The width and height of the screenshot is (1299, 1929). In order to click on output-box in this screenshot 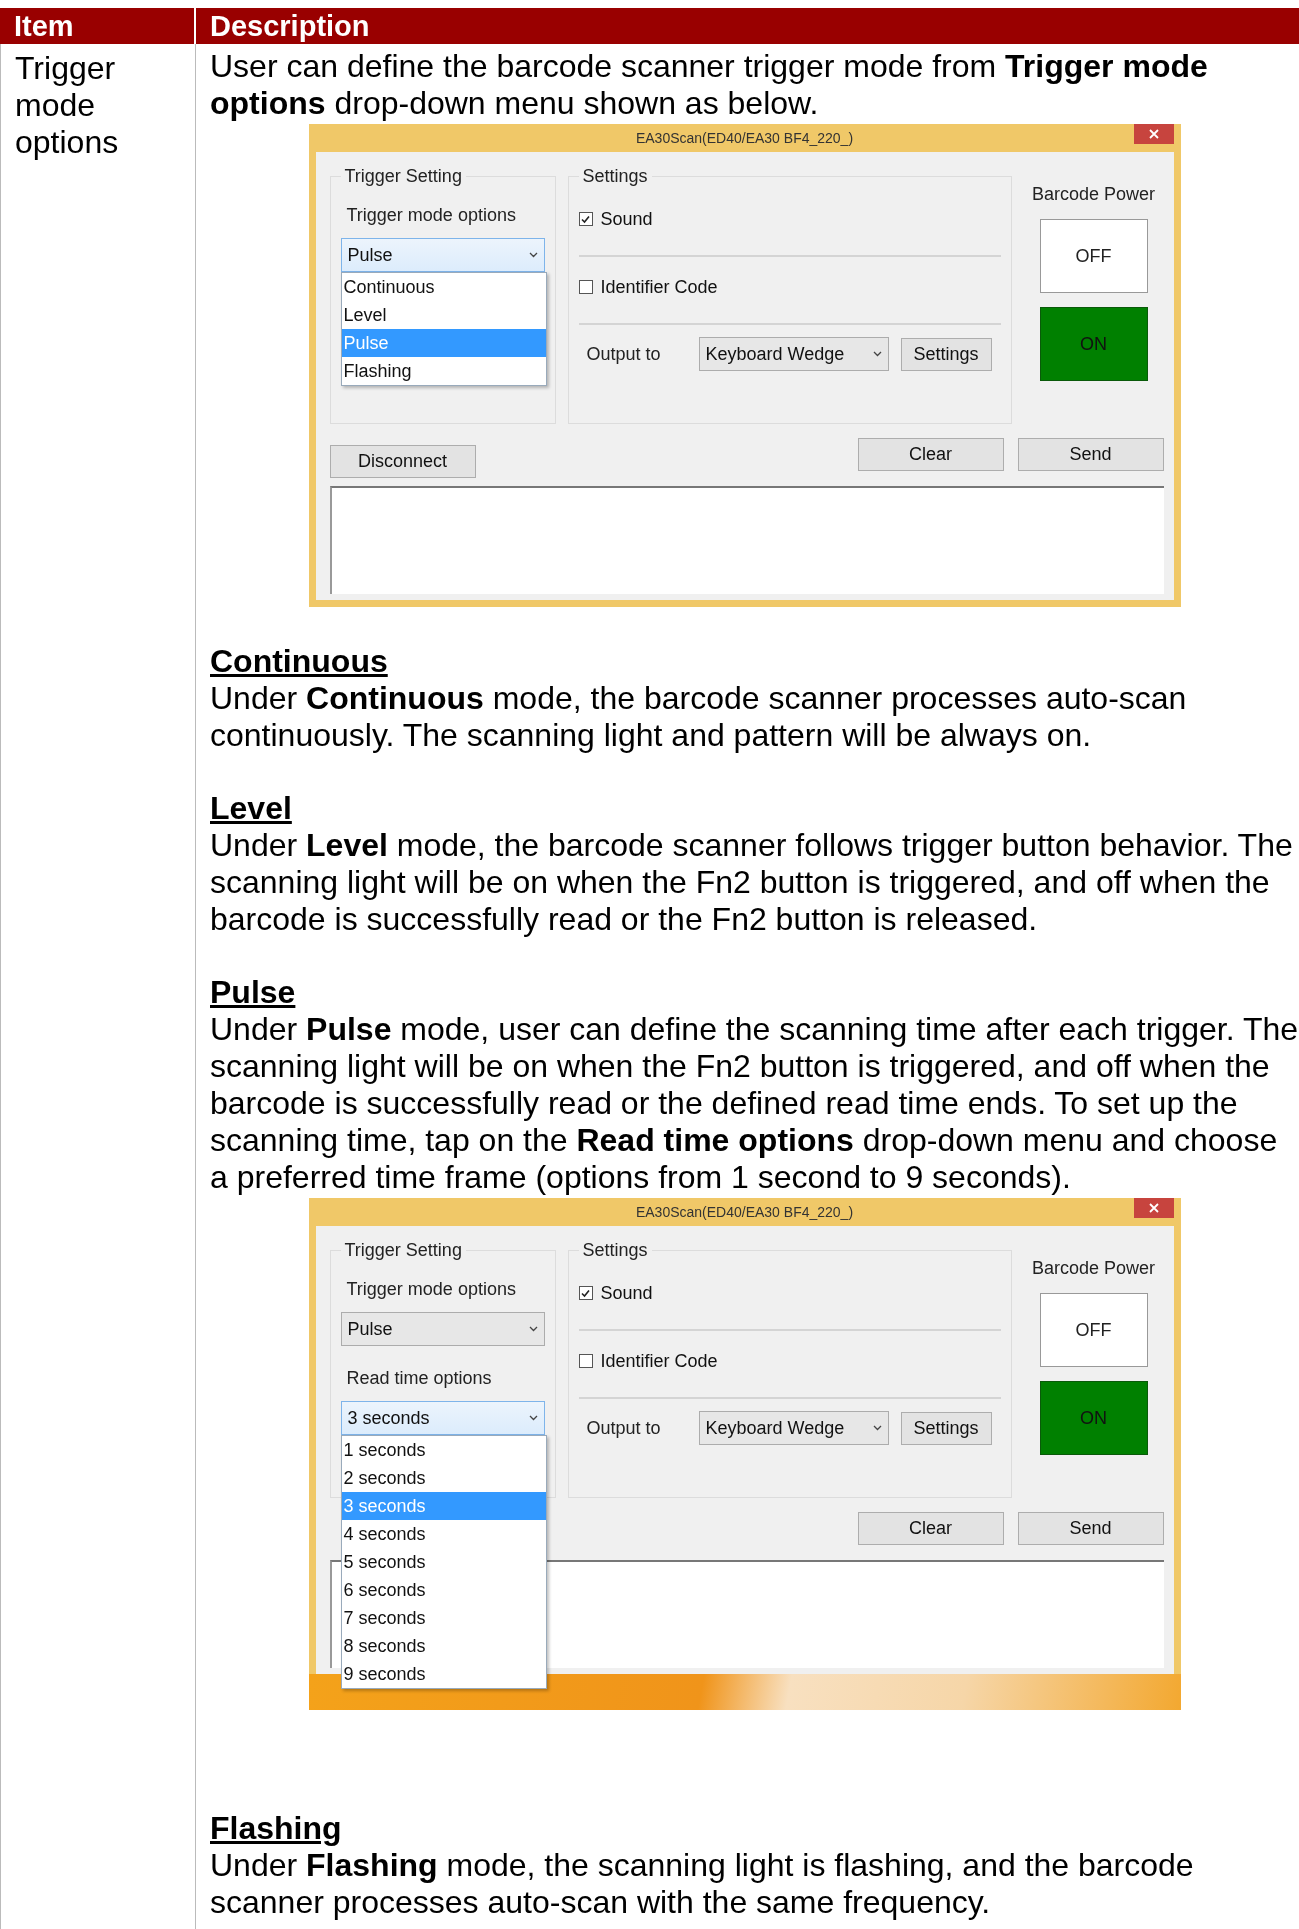, I will do `click(746, 540)`.